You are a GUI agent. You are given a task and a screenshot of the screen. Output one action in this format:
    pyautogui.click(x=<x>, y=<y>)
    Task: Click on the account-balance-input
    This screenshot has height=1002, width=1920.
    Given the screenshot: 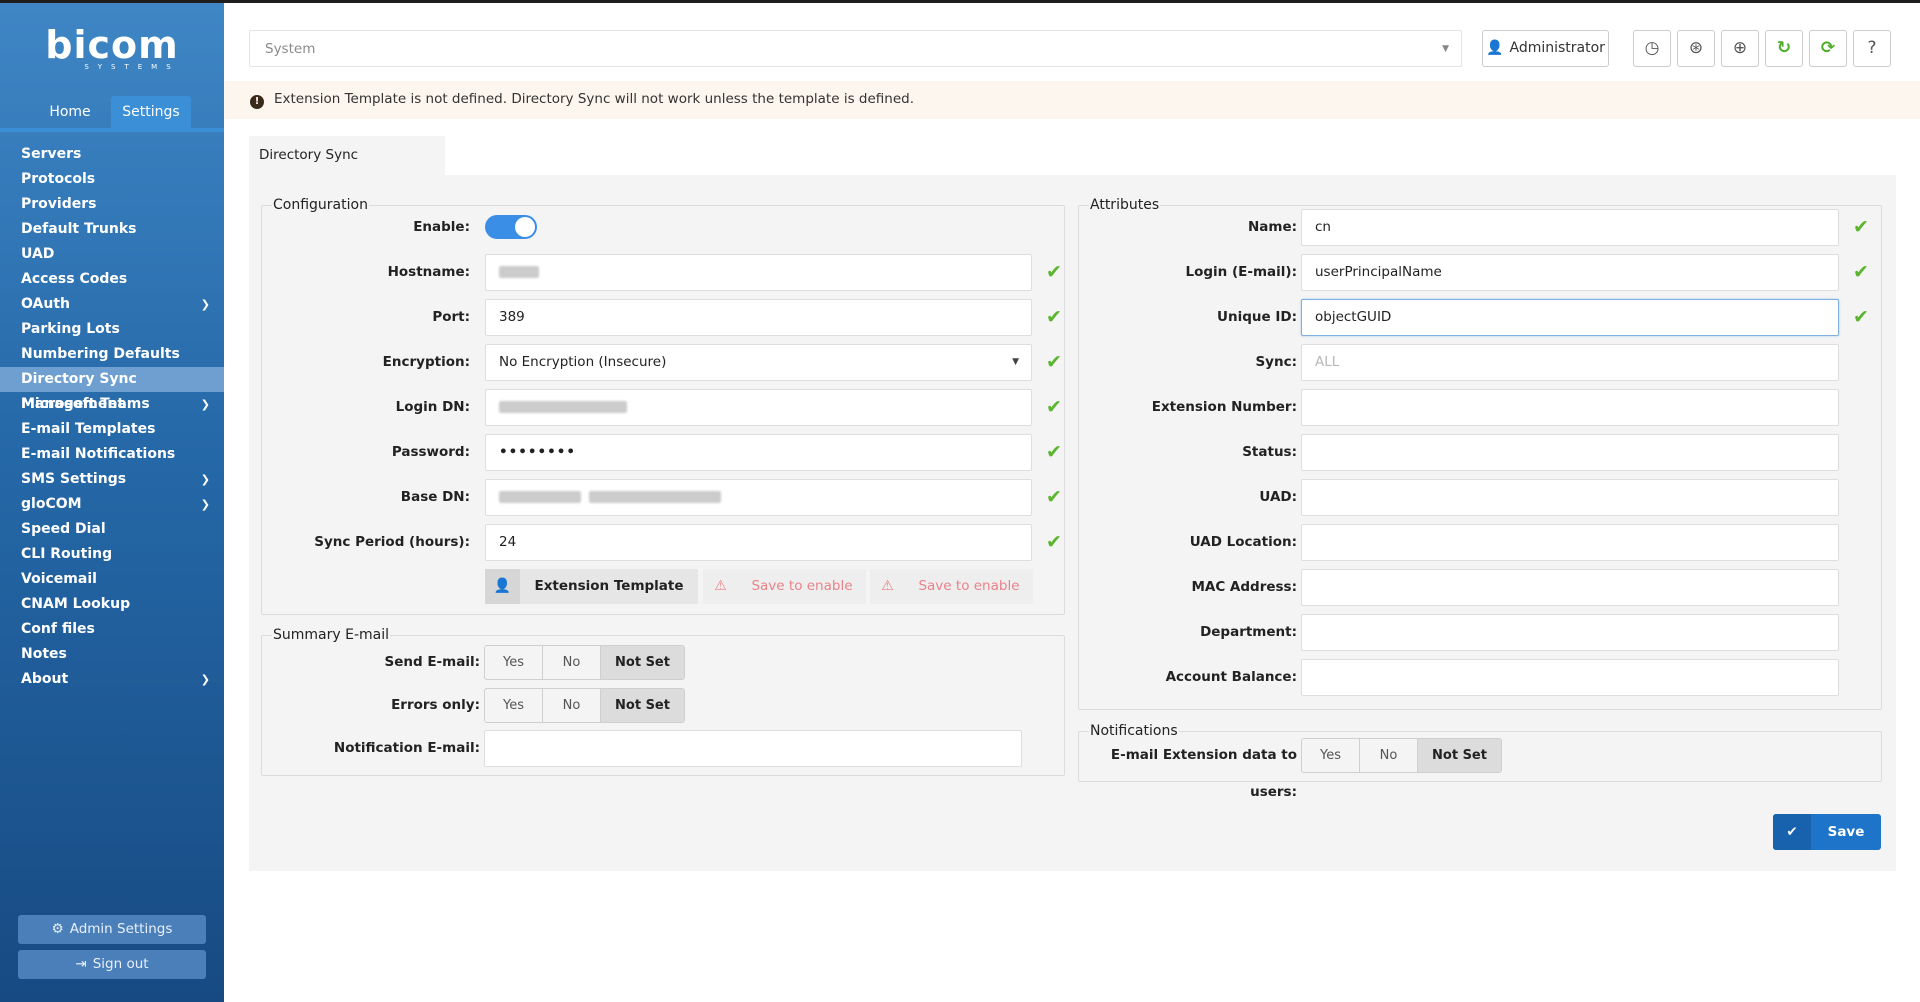 What is the action you would take?
    pyautogui.click(x=1570, y=677)
    